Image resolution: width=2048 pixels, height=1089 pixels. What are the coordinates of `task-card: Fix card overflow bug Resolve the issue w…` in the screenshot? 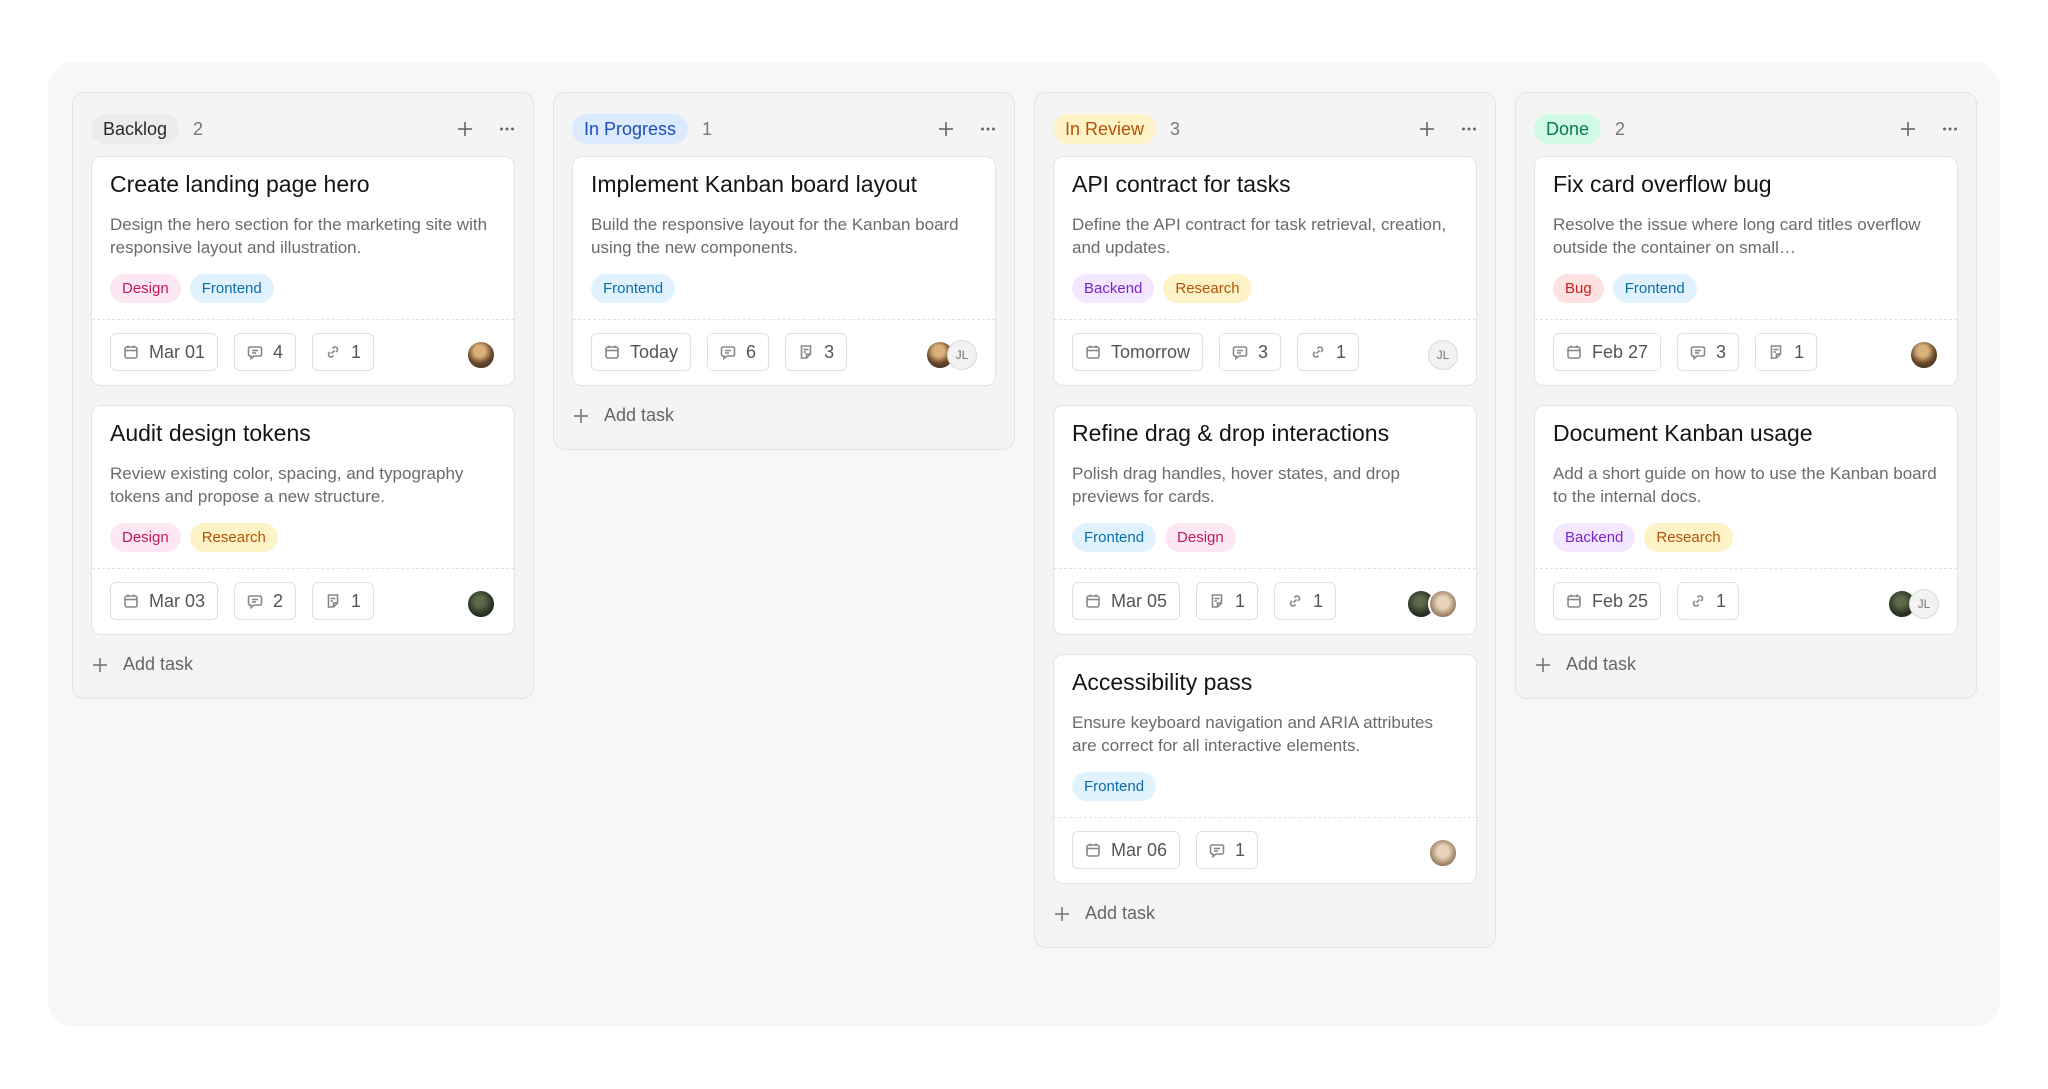 It's located at (1746, 271).